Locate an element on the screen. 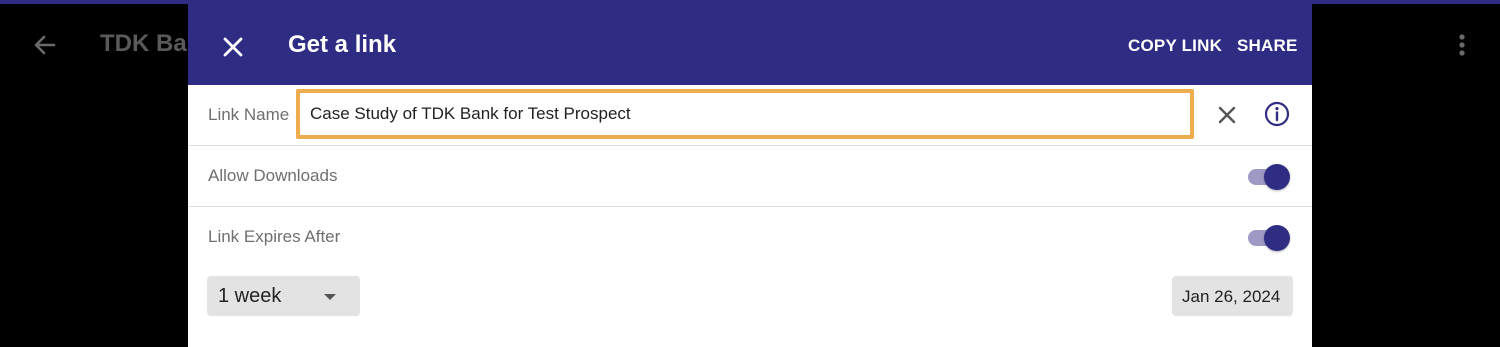 This screenshot has width=1500, height=347. dialog-title: Get a link is located at coordinates (342, 44).